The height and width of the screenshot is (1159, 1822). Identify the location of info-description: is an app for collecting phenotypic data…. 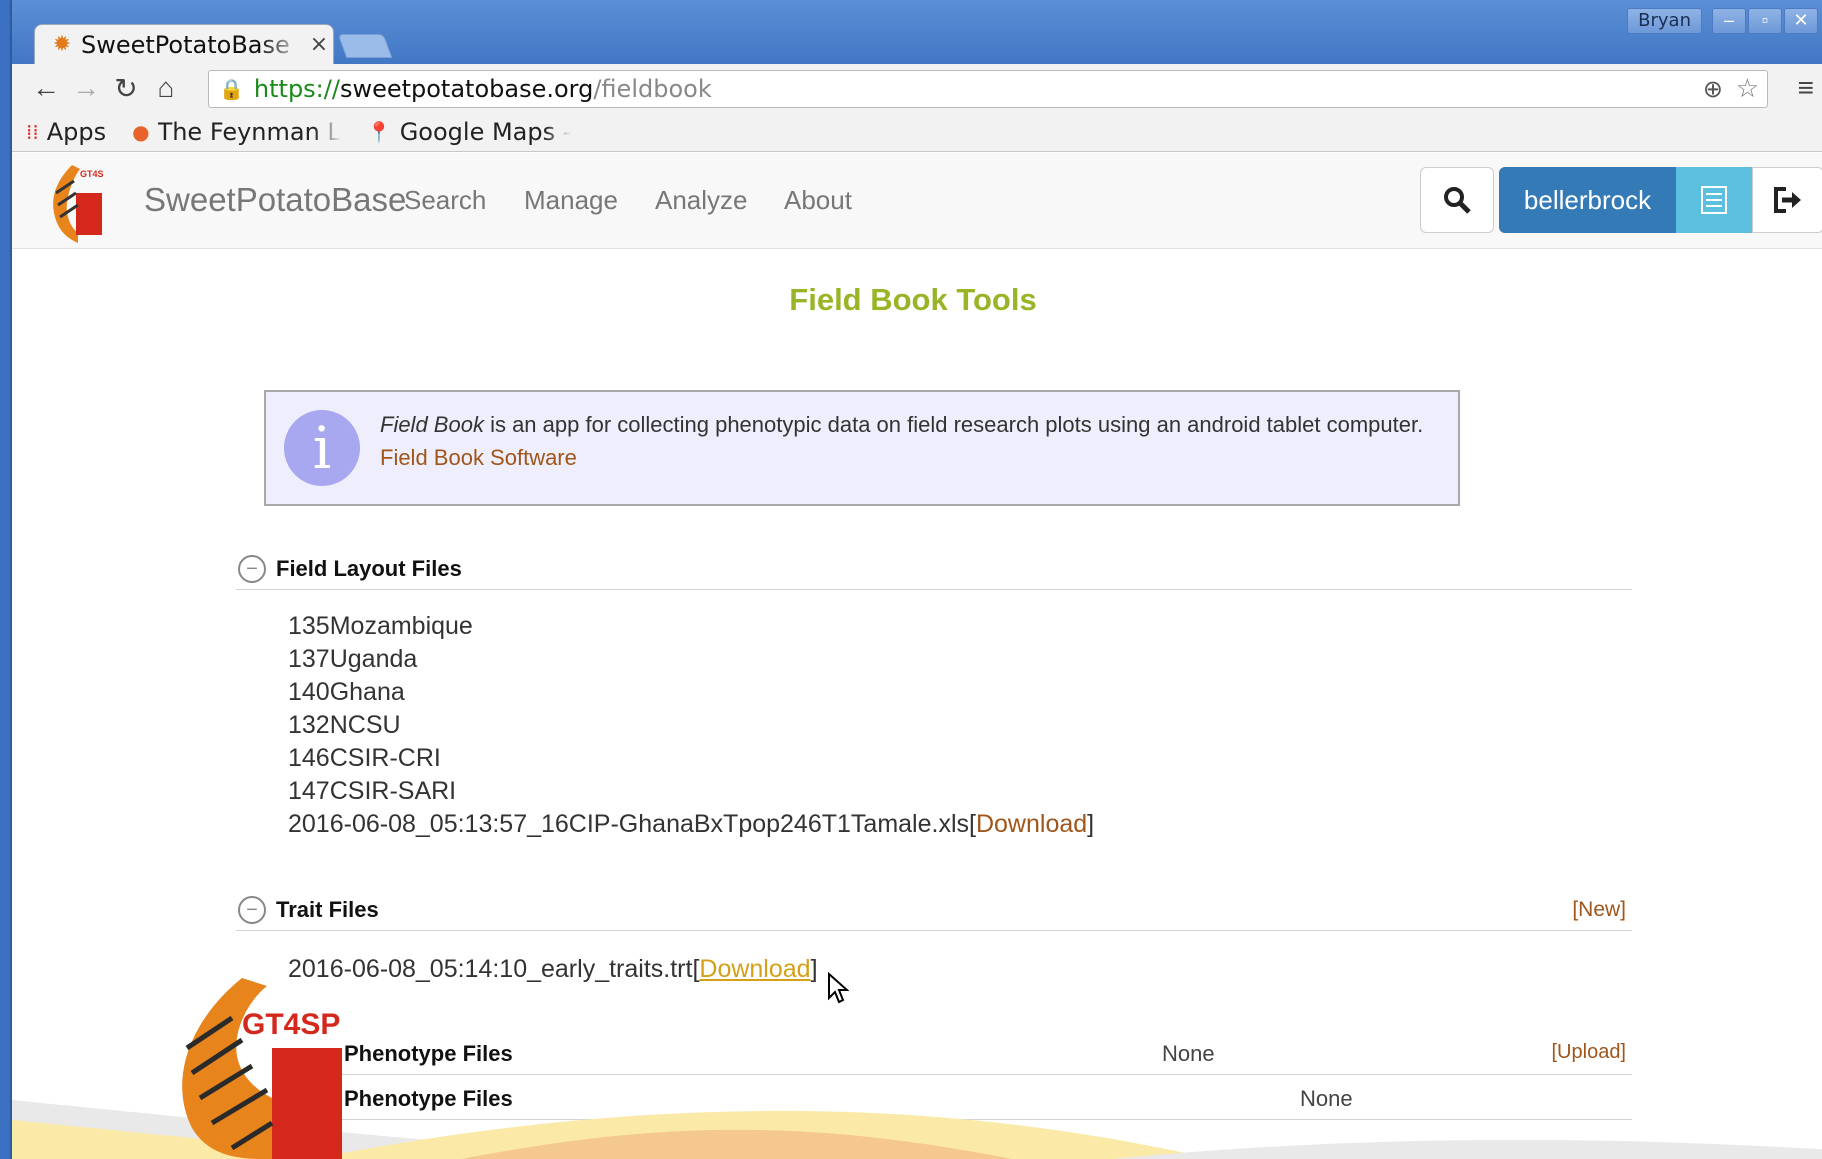
(953, 424).